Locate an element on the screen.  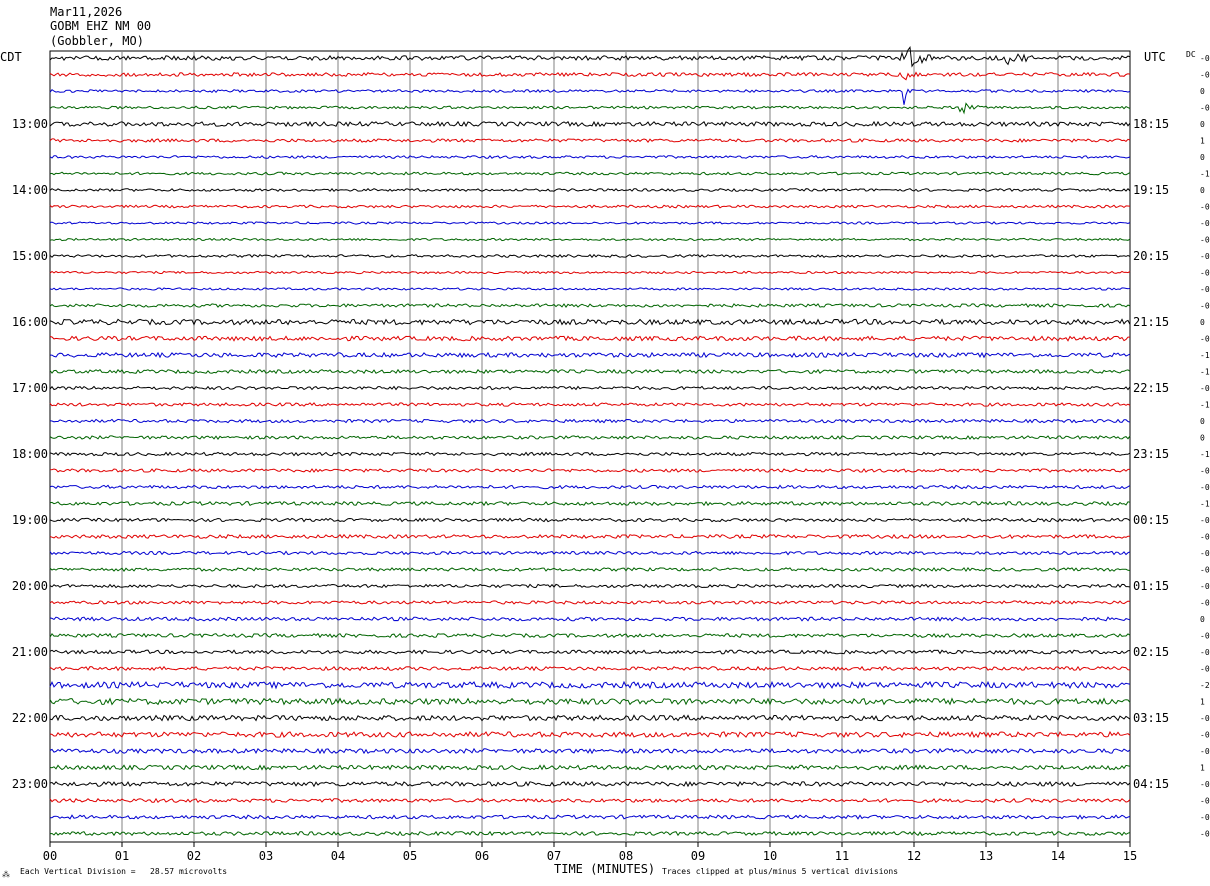
x-tick-label: 01 is located at coordinates (122, 856).